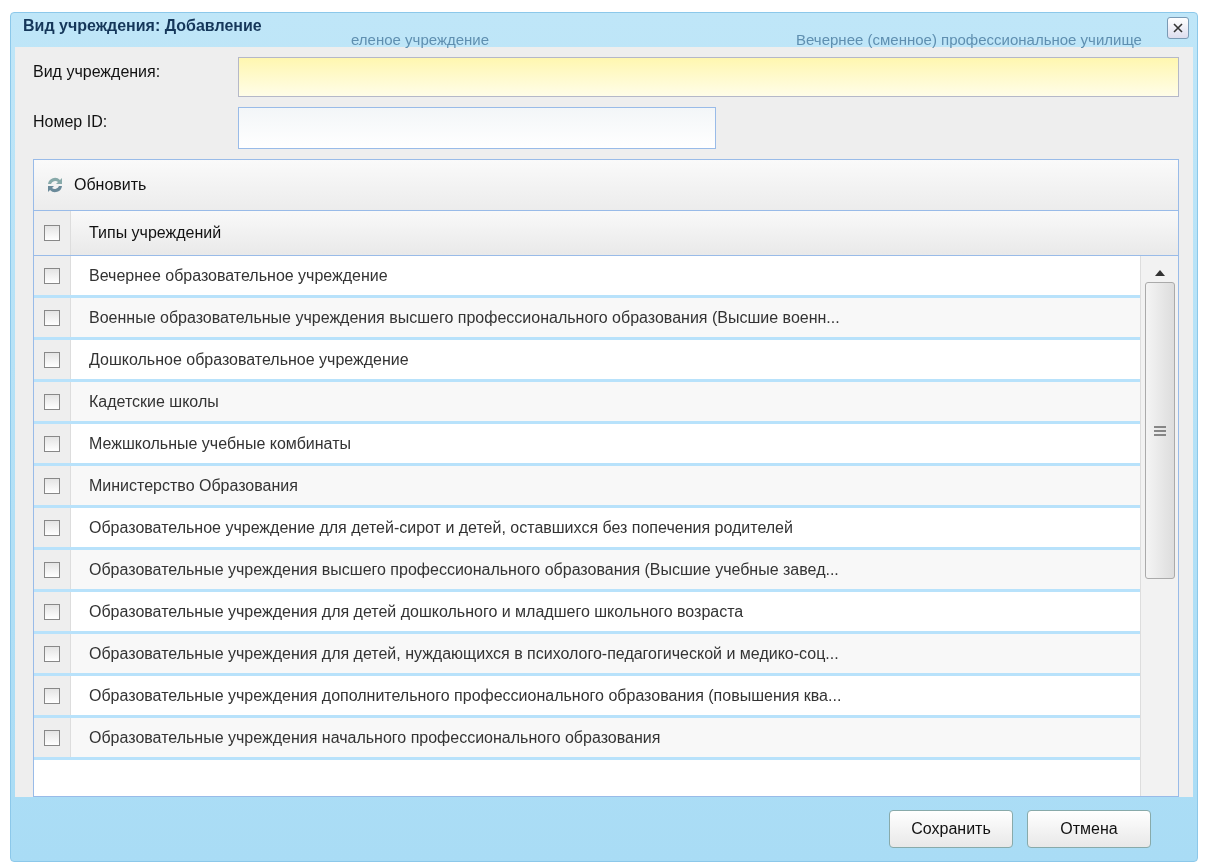 This screenshot has height=866, width=1208. I want to click on close-icon, so click(1178, 28).